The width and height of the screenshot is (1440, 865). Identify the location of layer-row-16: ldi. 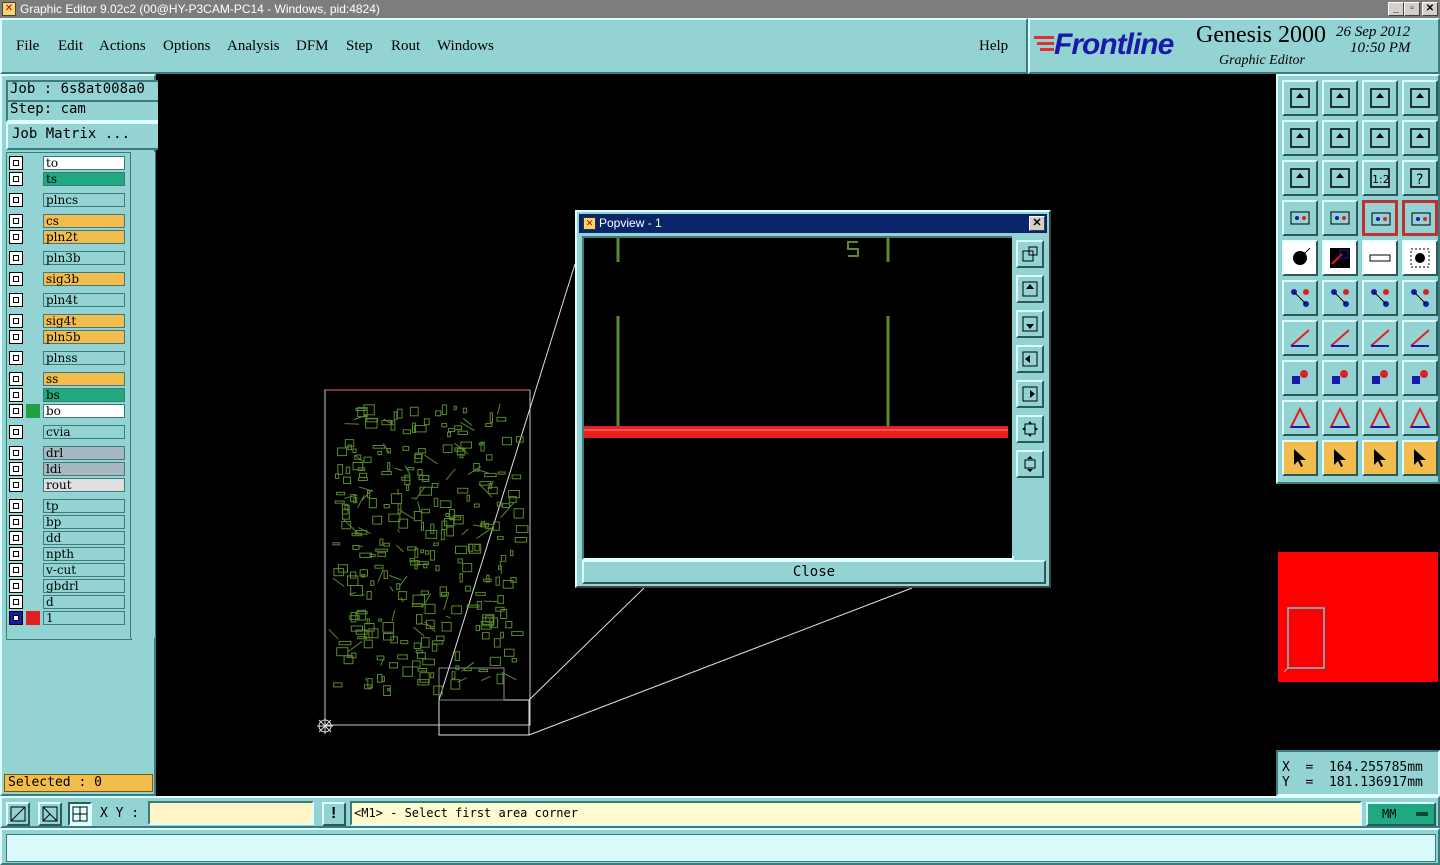
(69, 469).